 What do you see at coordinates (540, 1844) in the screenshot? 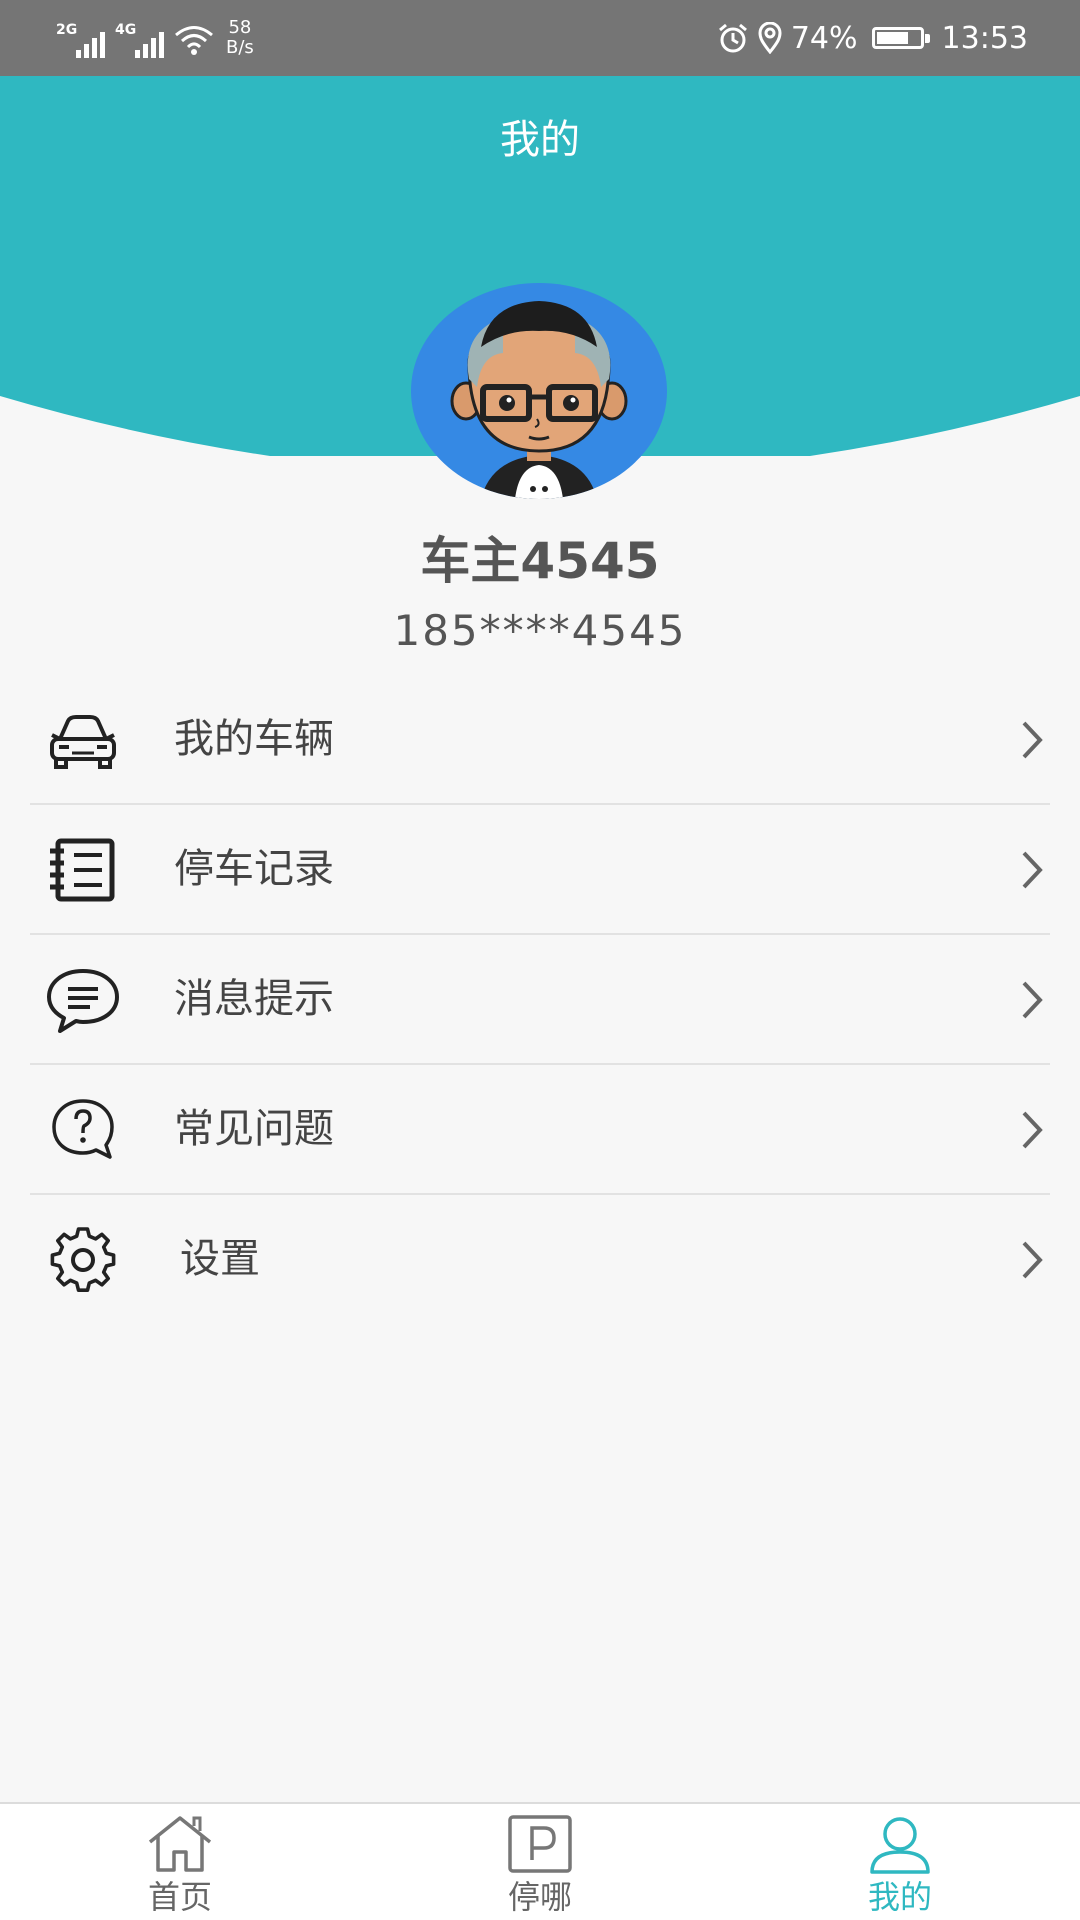
I see `parking-icon` at bounding box center [540, 1844].